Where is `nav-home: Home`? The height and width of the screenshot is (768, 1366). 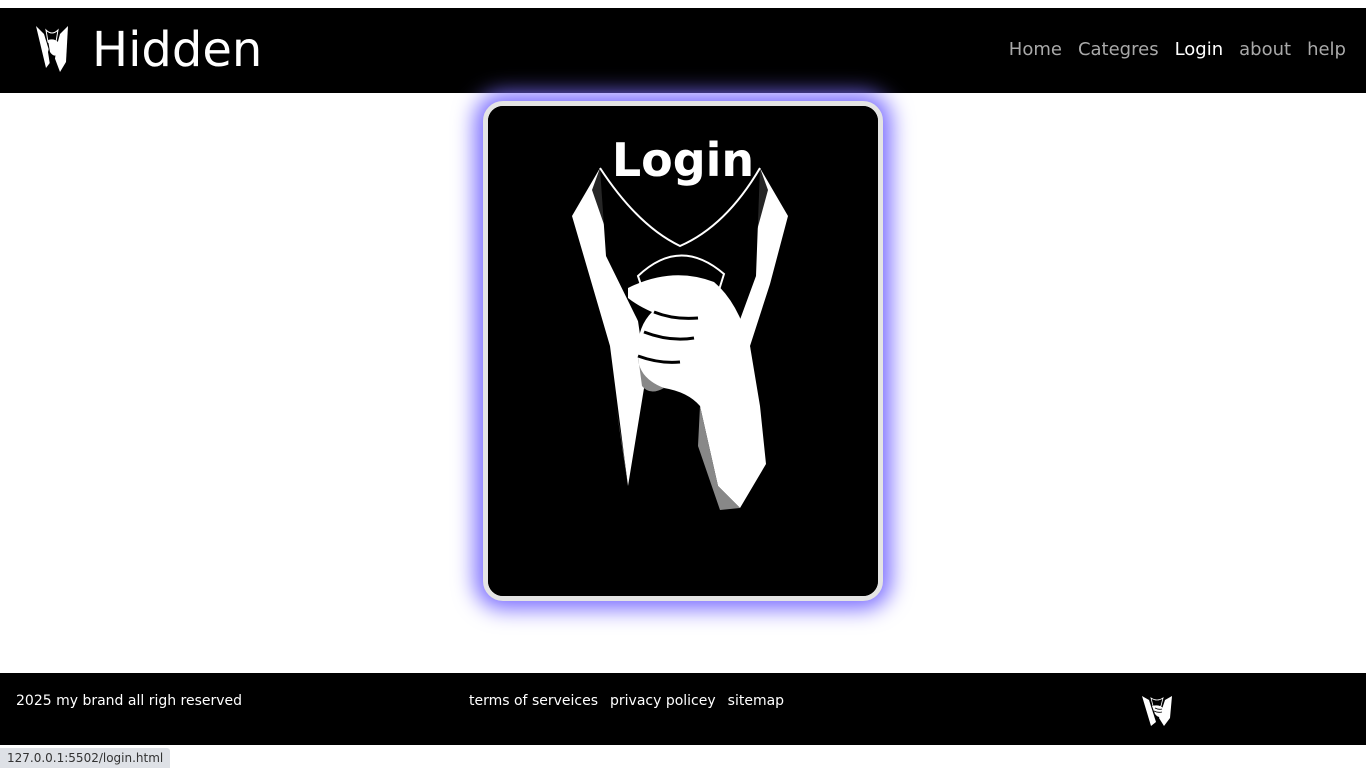
nav-home: Home is located at coordinates (1035, 50).